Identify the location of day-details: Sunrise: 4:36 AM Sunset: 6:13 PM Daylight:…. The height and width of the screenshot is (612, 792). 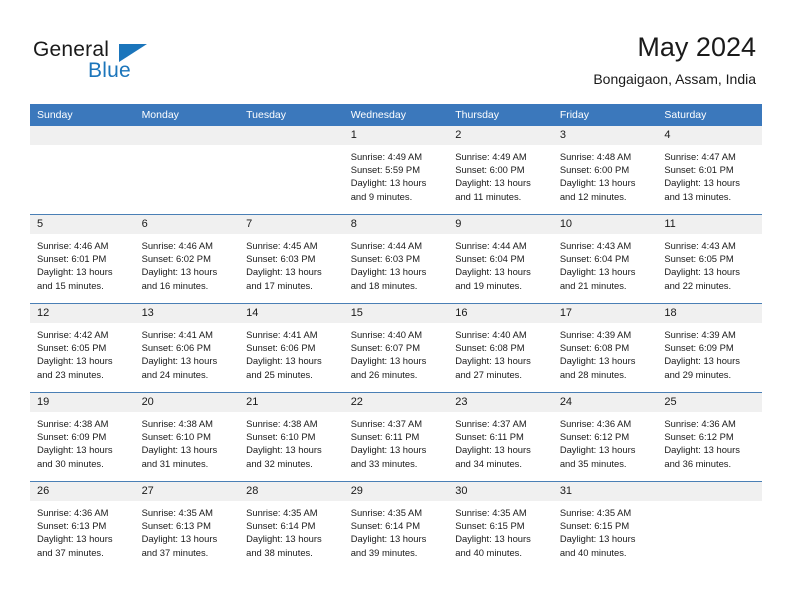
(82, 530).